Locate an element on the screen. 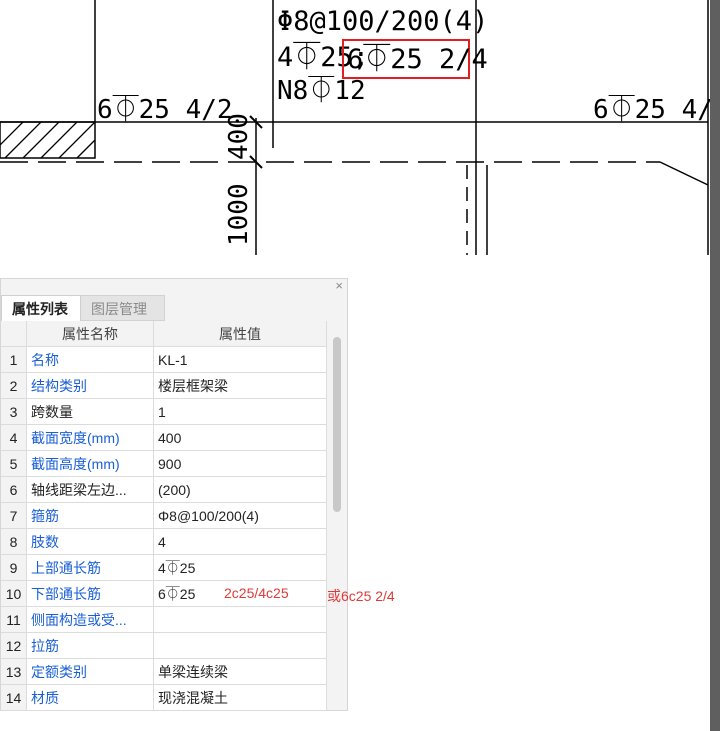 This screenshot has width=720, height=731. header-num is located at coordinates (14, 334).